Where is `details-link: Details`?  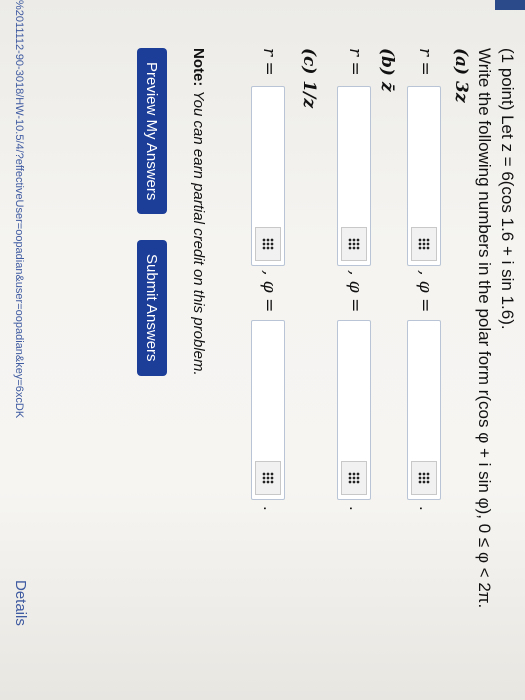
details-link: Details is located at coordinates (20, 603).